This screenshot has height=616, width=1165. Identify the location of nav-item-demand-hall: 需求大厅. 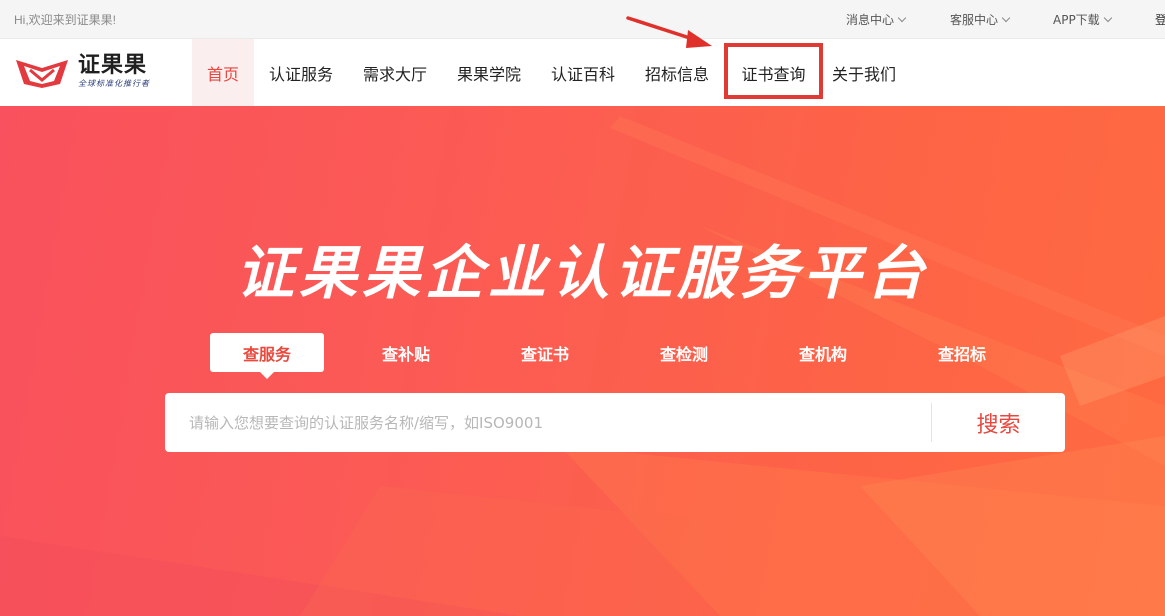
(395, 72).